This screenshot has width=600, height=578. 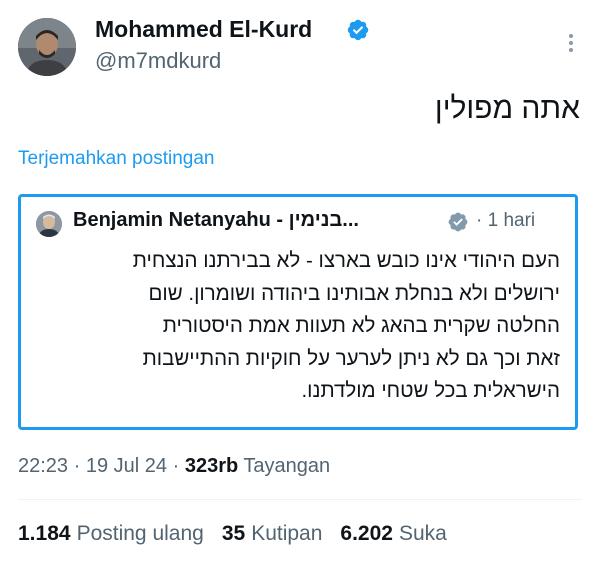 I want to click on quote-time-value: 1 hari, so click(x=511, y=220).